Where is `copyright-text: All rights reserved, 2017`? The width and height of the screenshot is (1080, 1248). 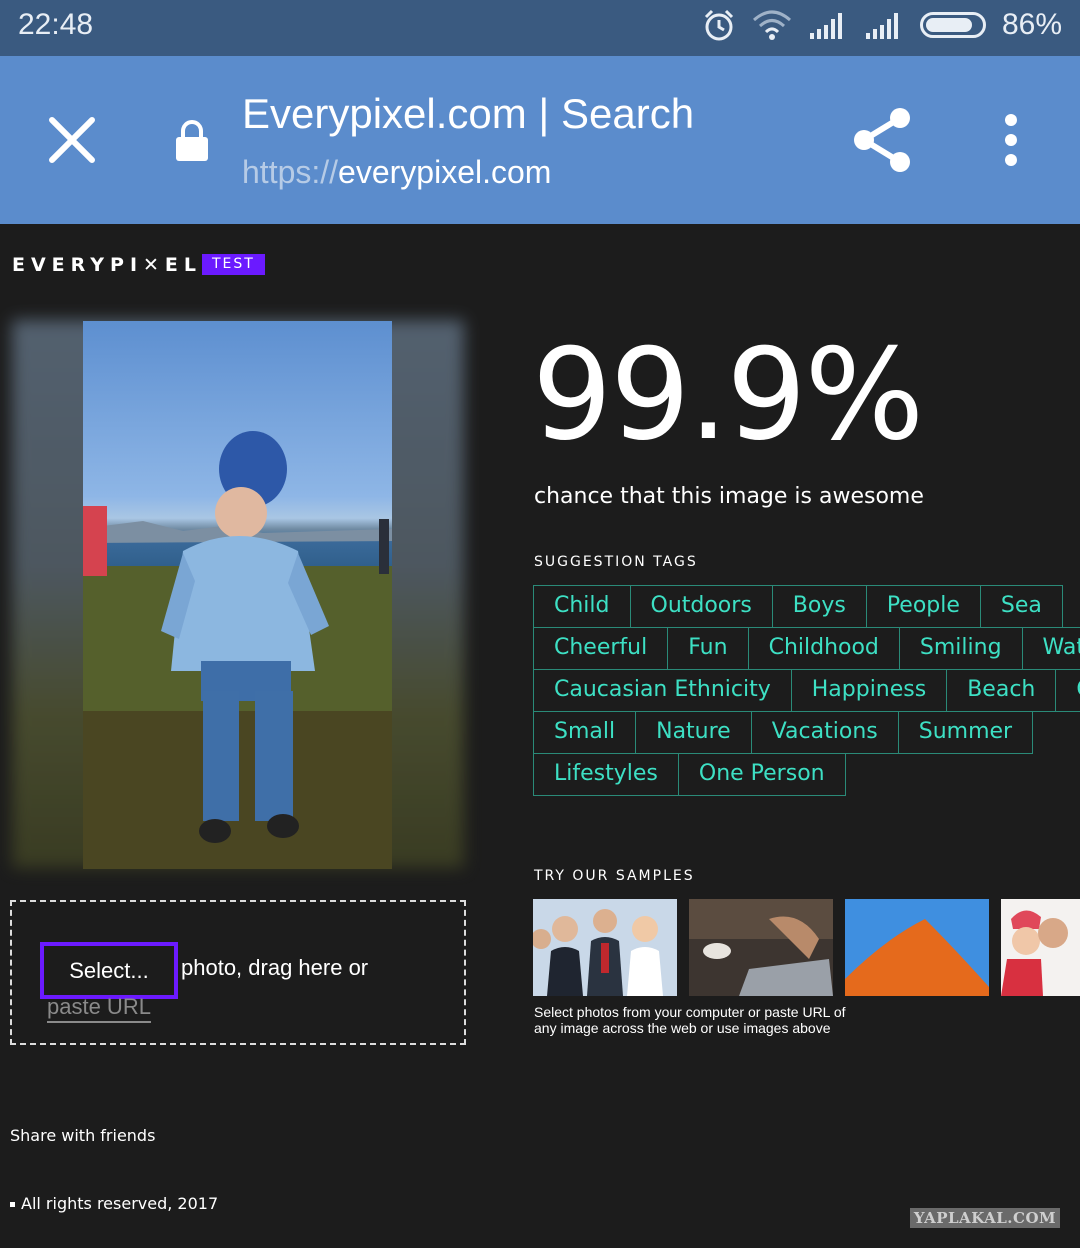 copyright-text: All rights reserved, 2017 is located at coordinates (120, 1203).